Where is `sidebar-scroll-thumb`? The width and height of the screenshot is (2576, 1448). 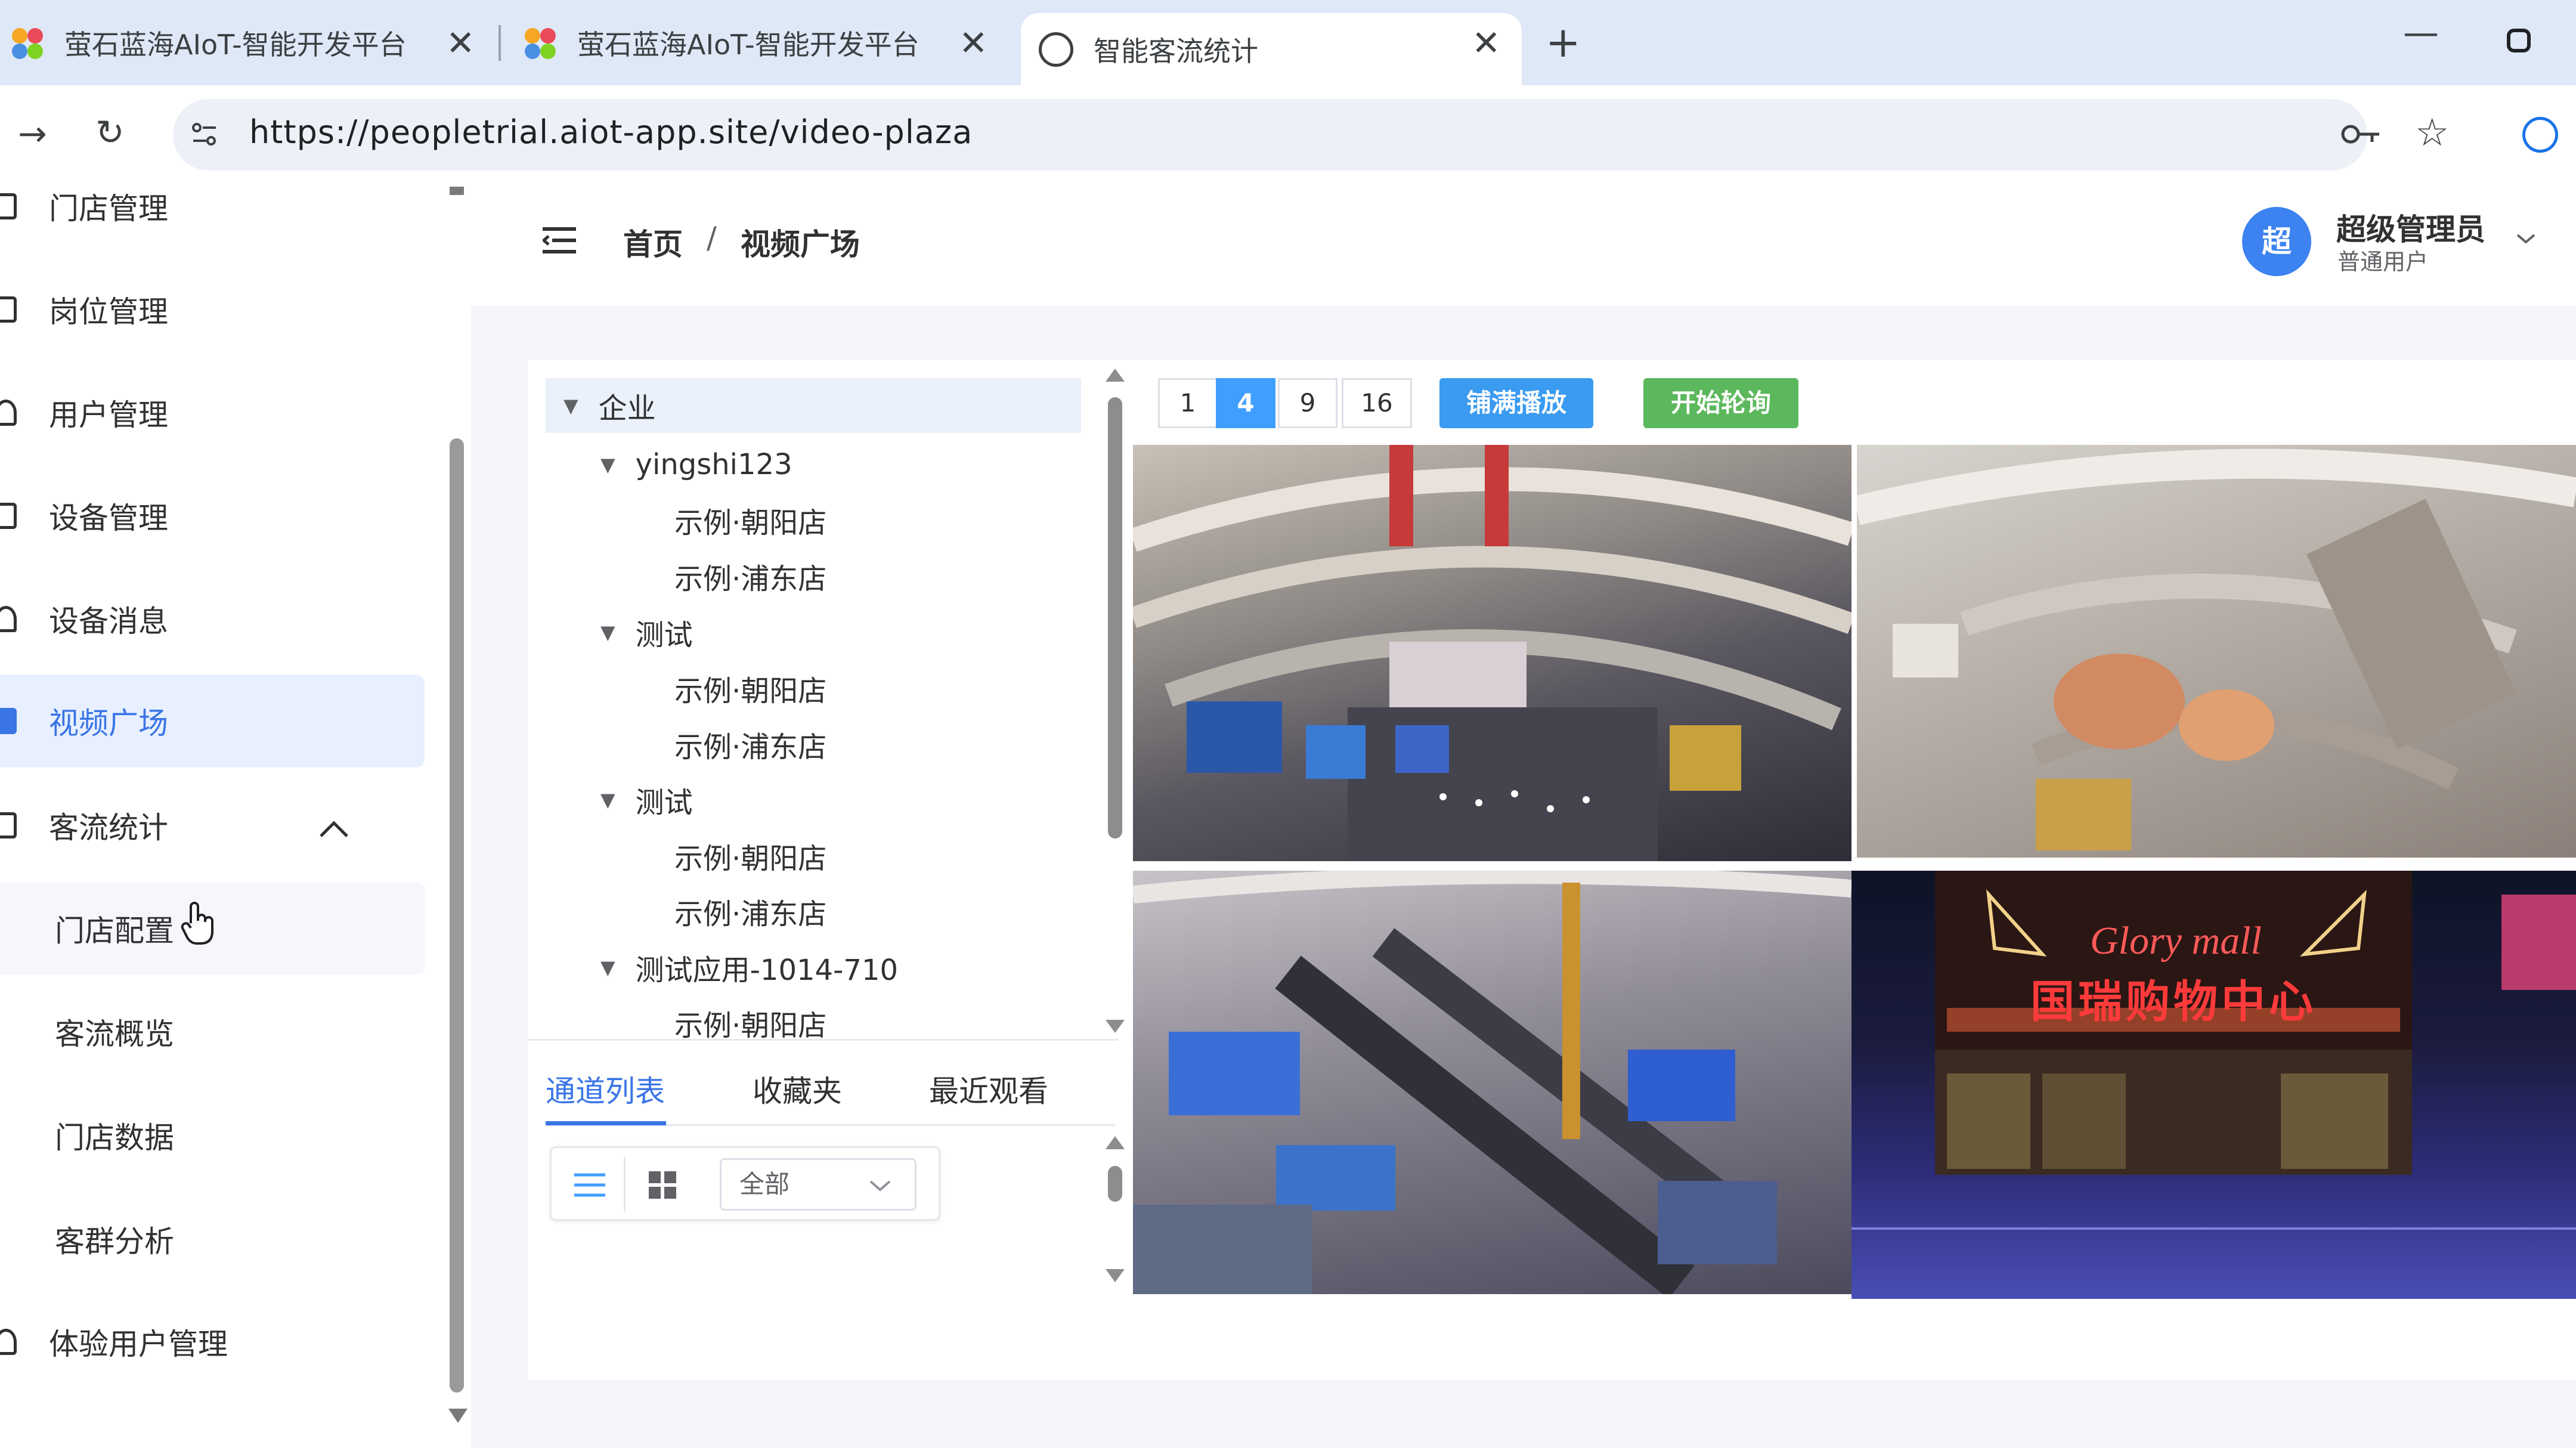 sidebar-scroll-thumb is located at coordinates (457, 916).